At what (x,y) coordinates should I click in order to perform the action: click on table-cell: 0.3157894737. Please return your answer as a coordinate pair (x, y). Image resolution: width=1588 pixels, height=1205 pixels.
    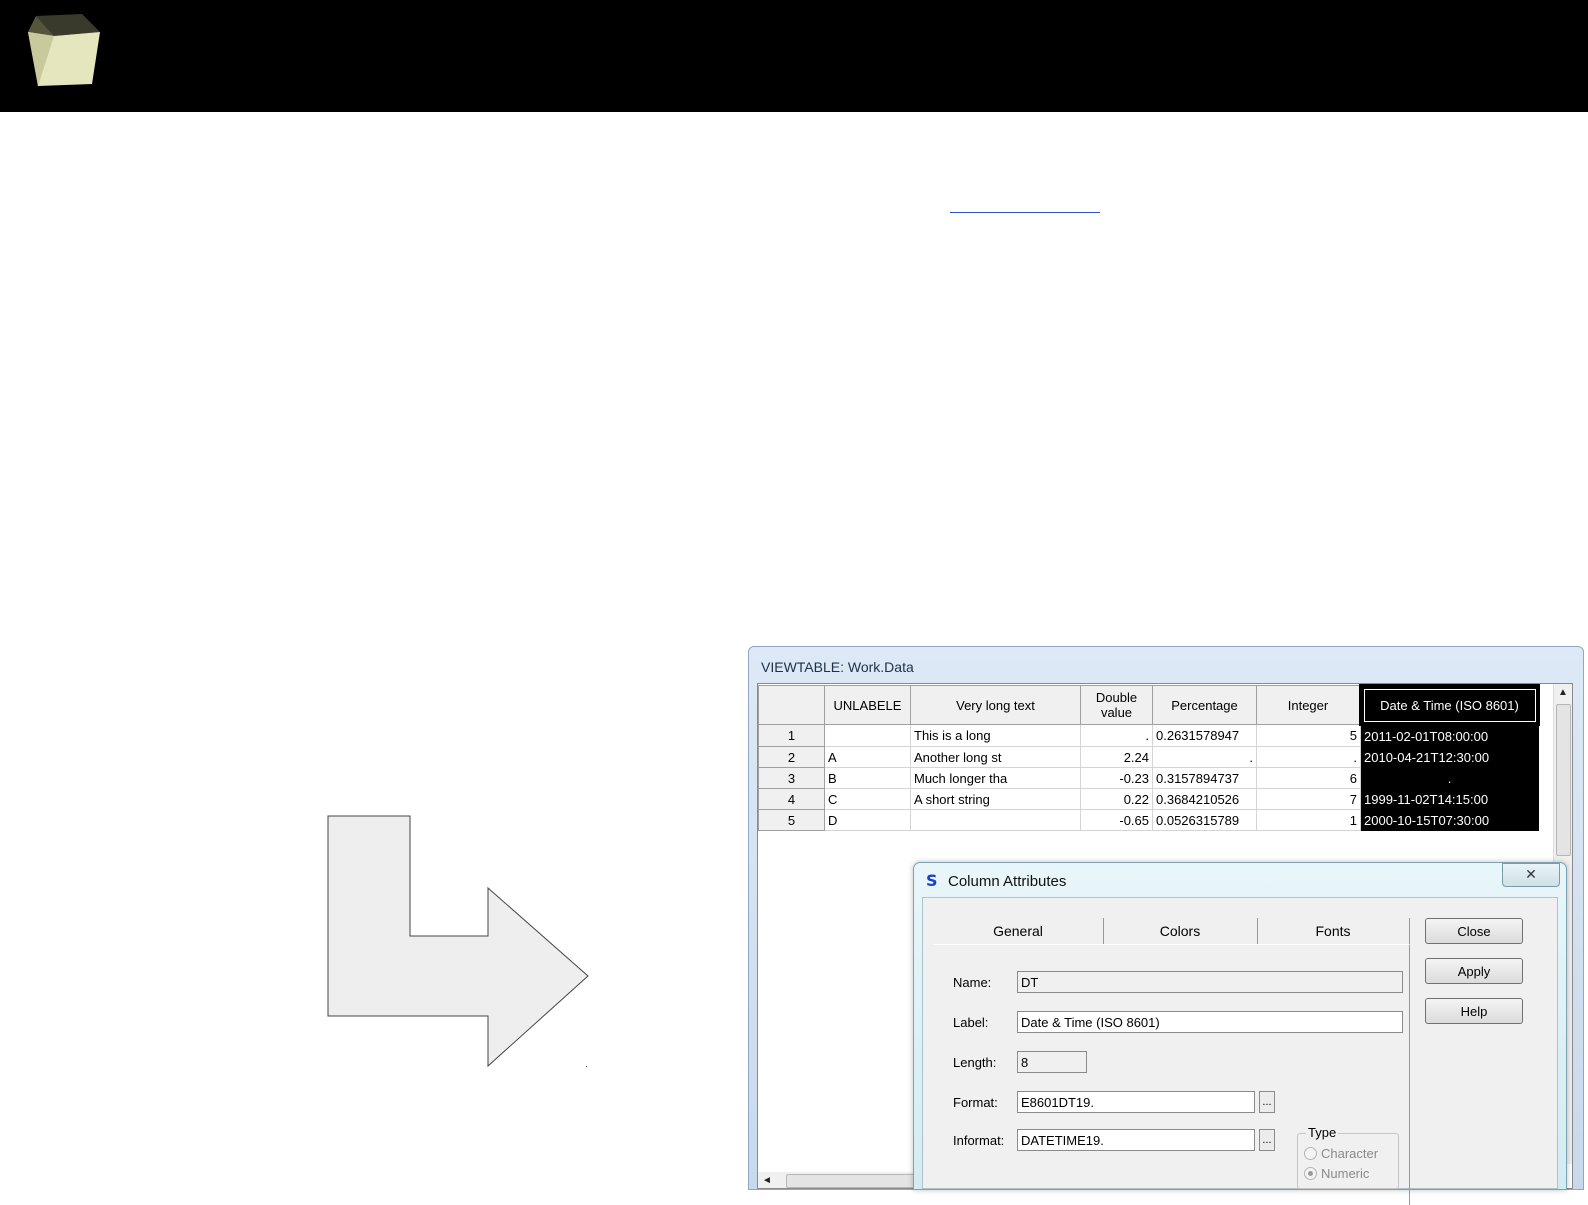
    Looking at the image, I should click on (1204, 778).